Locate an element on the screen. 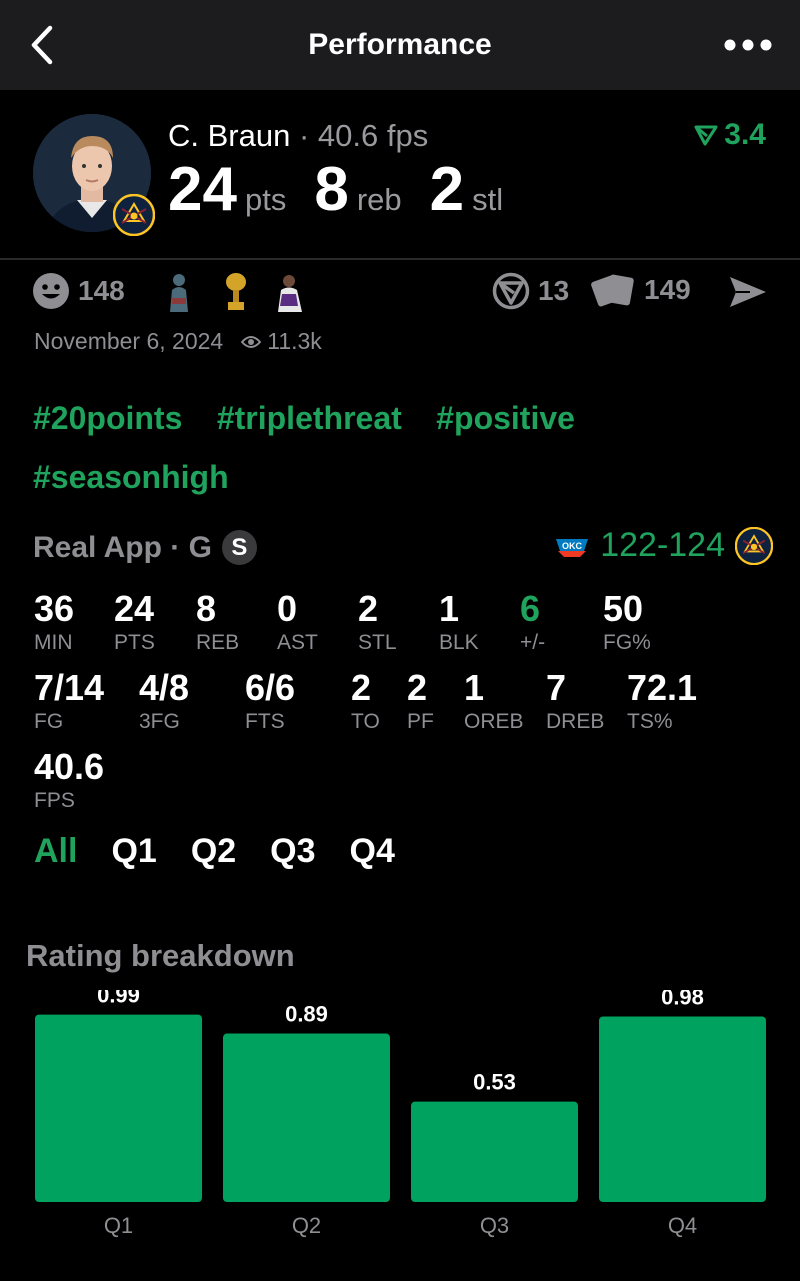  hashtag: #seasonhigh is located at coordinates (131, 477).